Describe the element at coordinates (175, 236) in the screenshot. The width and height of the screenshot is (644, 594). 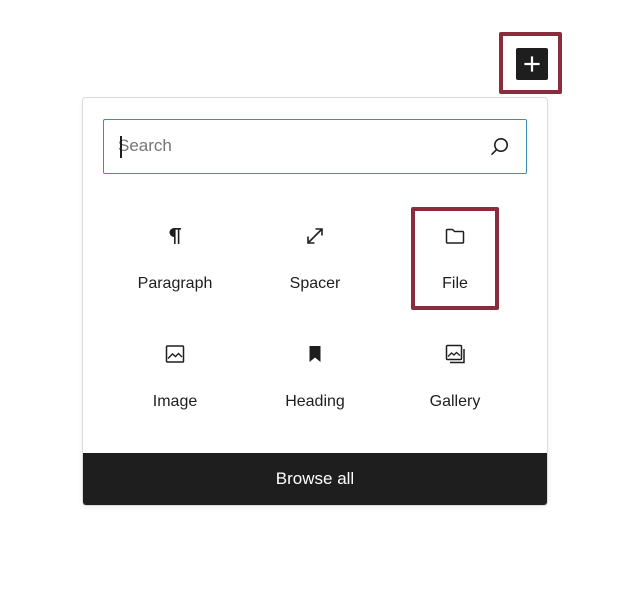
I see `paragraph-icon` at that location.